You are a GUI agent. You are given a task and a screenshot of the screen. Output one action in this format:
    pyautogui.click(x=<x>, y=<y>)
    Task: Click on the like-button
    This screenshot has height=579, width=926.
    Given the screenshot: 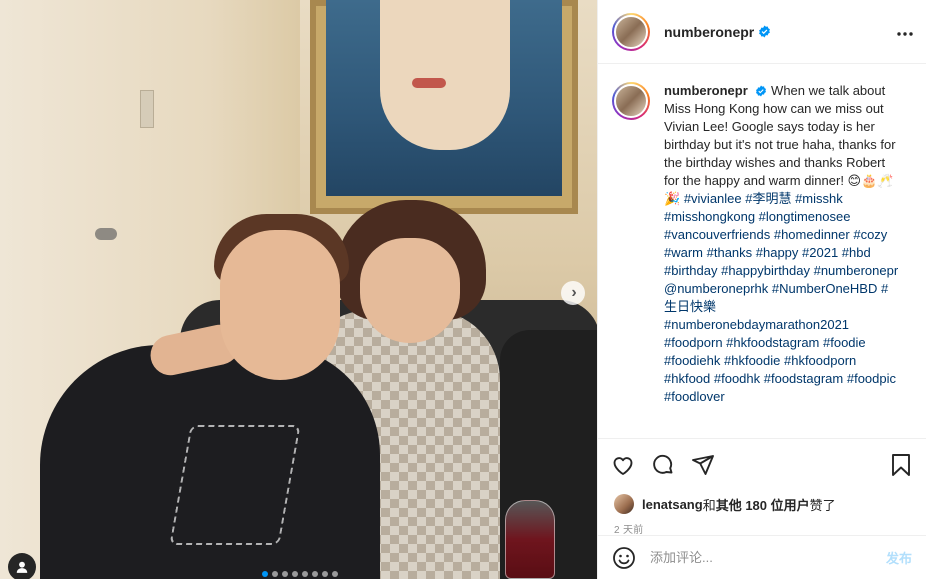 What is the action you would take?
    pyautogui.click(x=623, y=465)
    